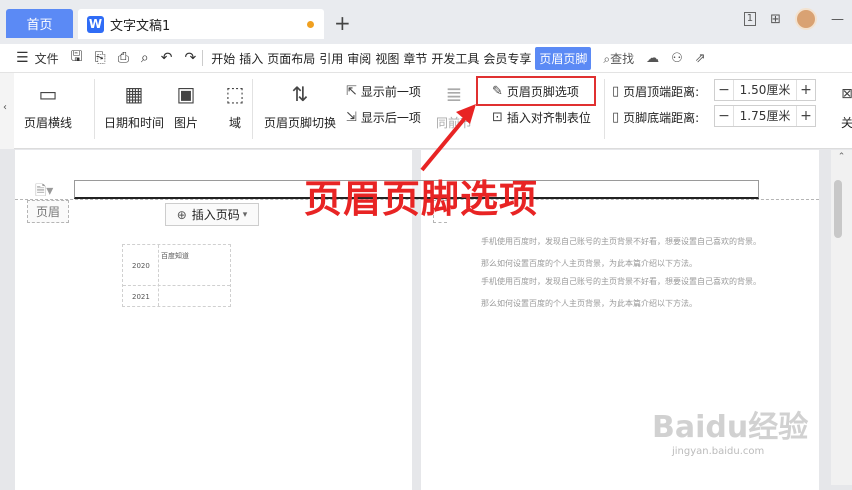 Image resolution: width=852 pixels, height=490 pixels. I want to click on watermark-logo: Baidu经验, so click(730, 427).